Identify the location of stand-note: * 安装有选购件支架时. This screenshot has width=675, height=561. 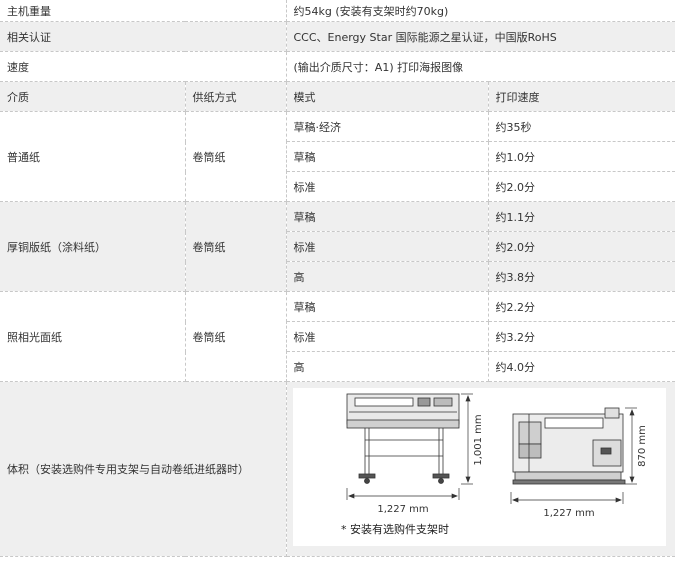
(395, 529).